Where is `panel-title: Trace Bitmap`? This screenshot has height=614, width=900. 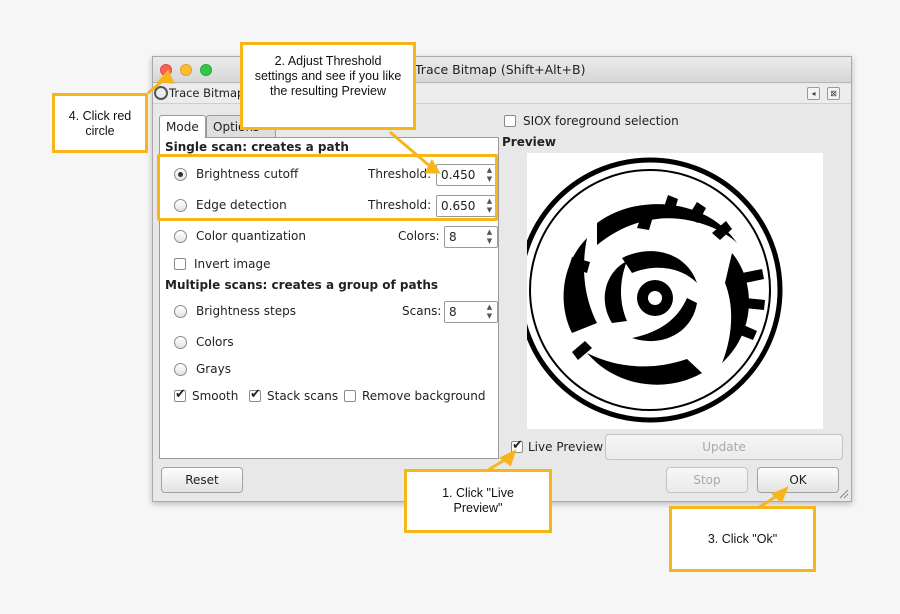
panel-title: Trace Bitmap is located at coordinates (207, 93).